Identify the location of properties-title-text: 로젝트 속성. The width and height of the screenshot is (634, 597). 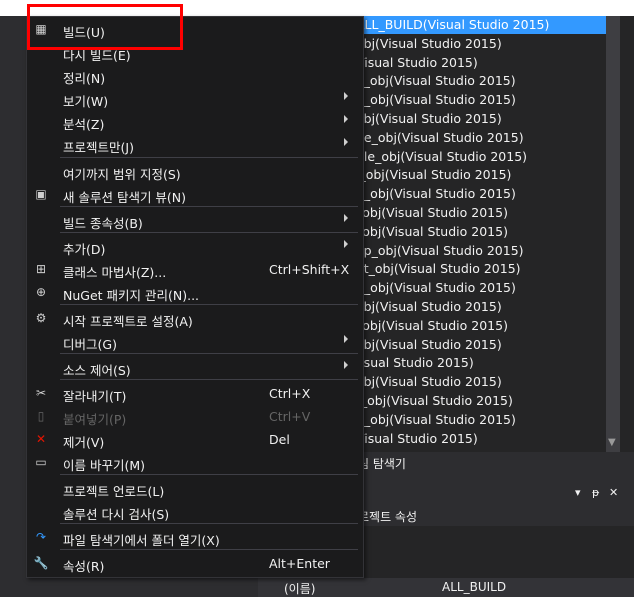
(388, 517).